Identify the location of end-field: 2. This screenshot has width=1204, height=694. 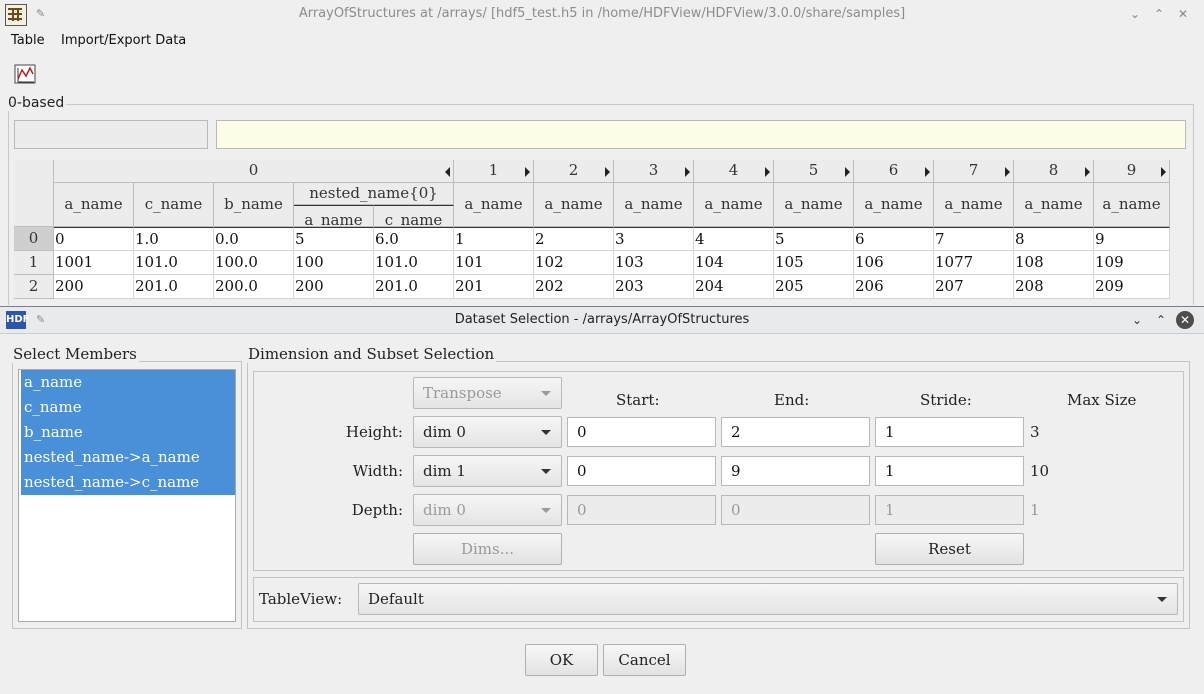
(795, 432).